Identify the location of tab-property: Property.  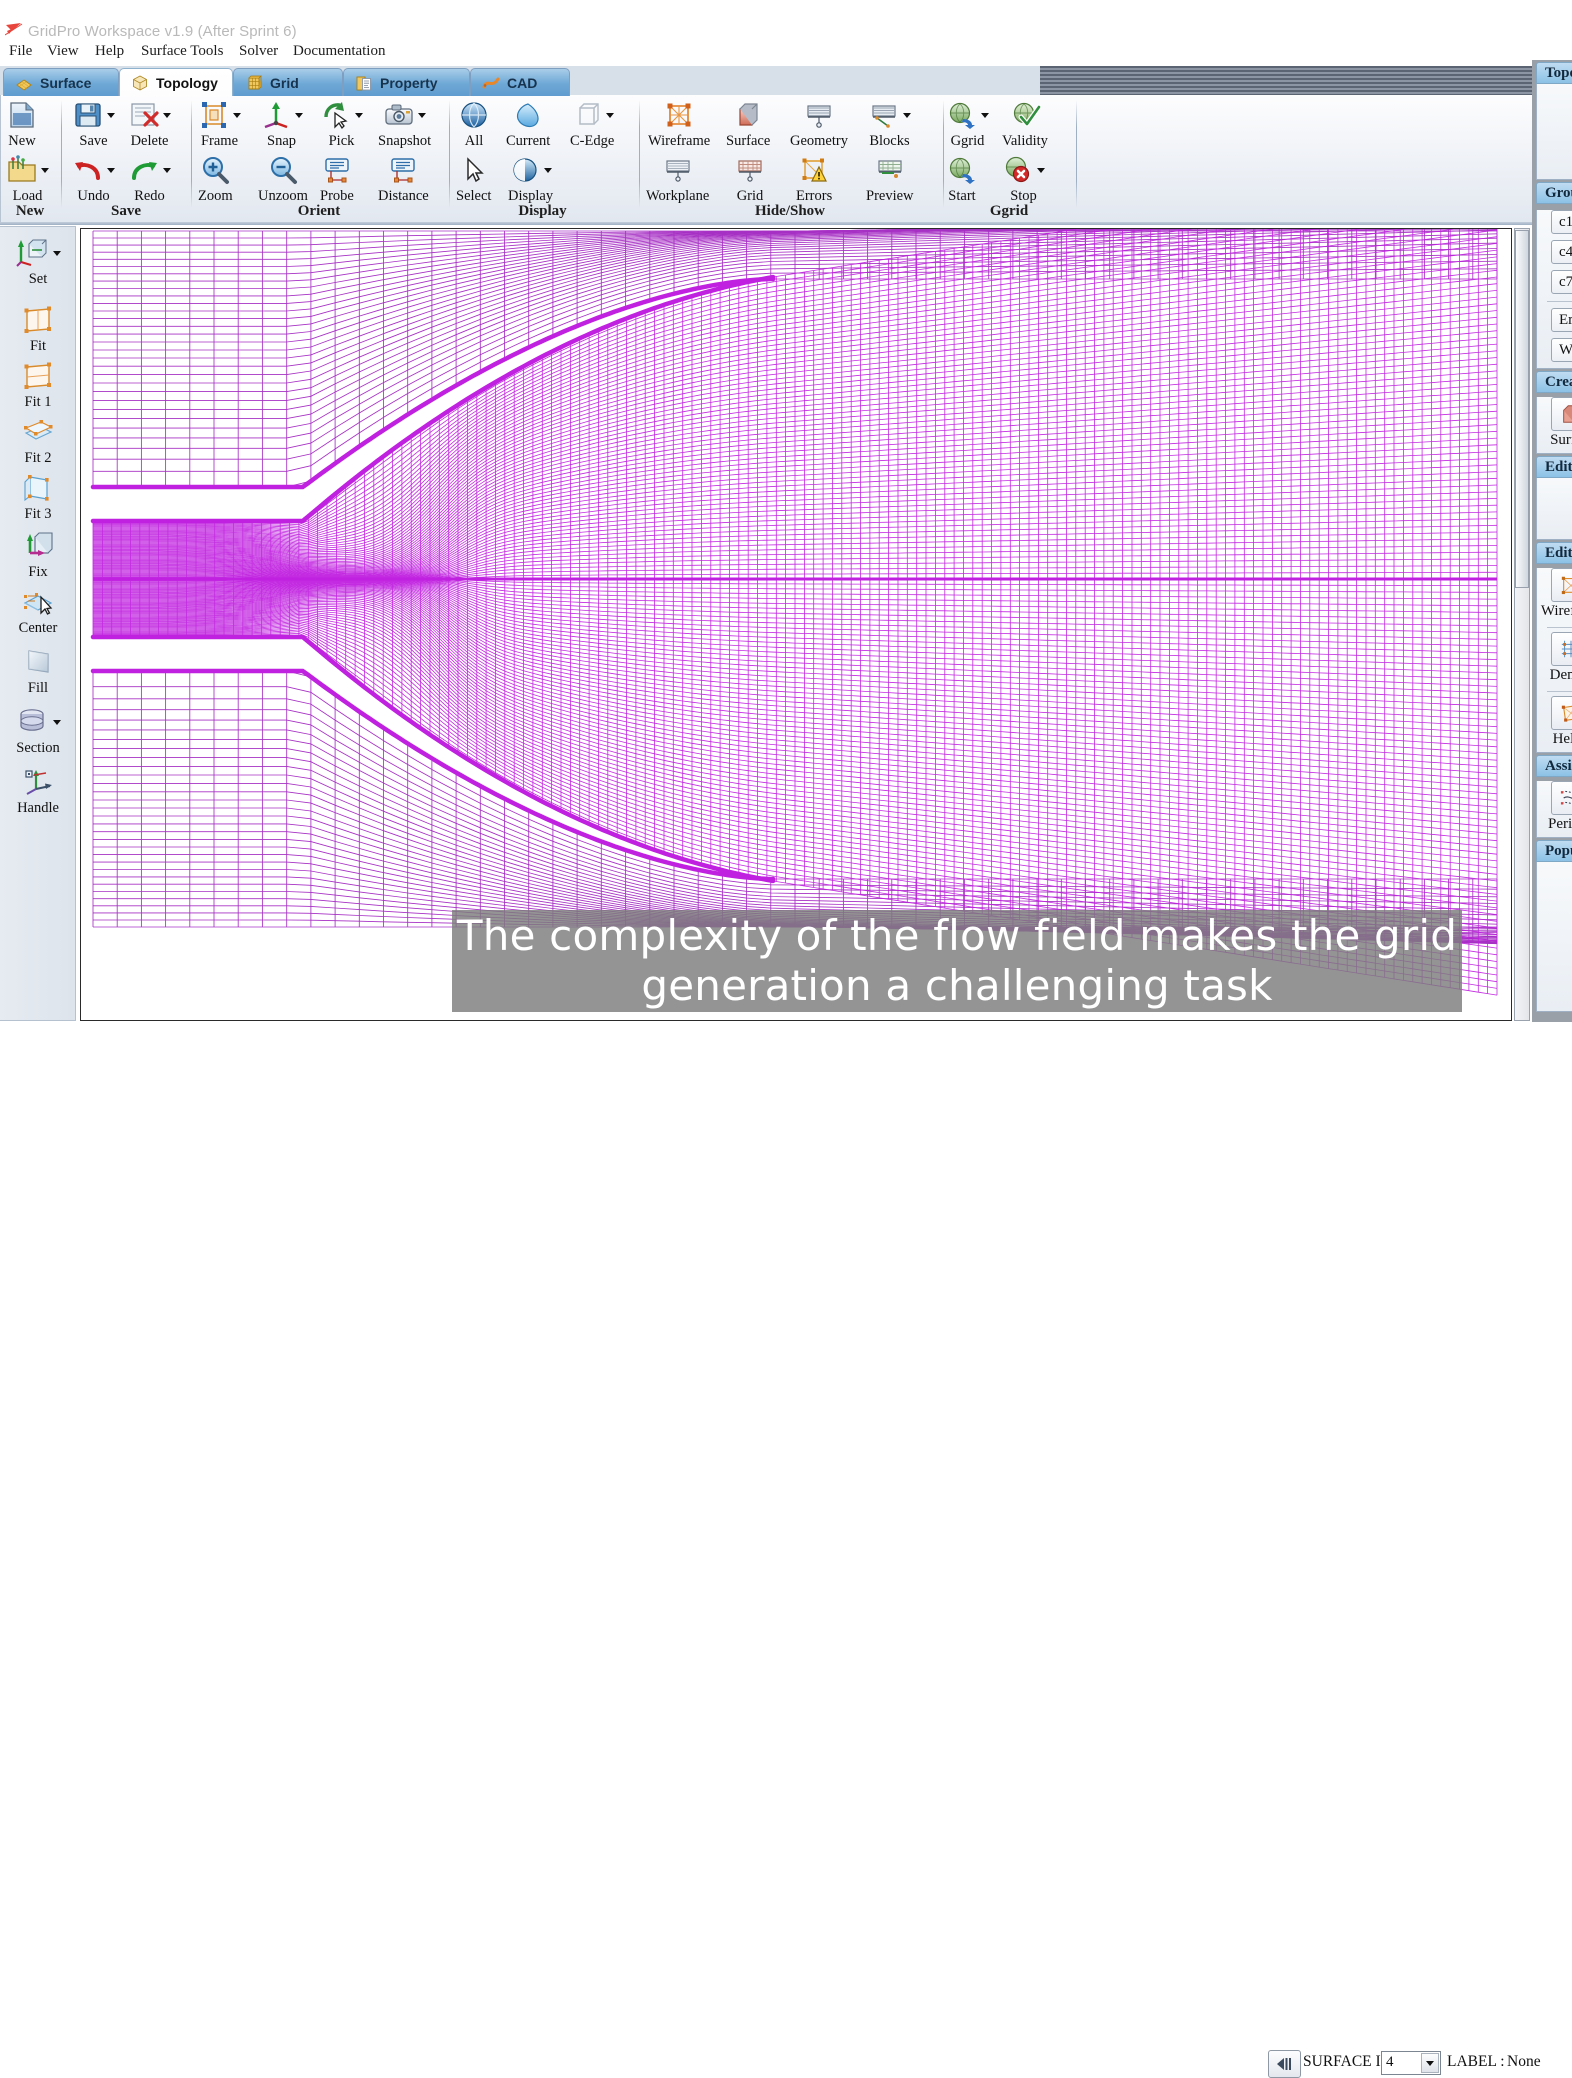
(406, 82).